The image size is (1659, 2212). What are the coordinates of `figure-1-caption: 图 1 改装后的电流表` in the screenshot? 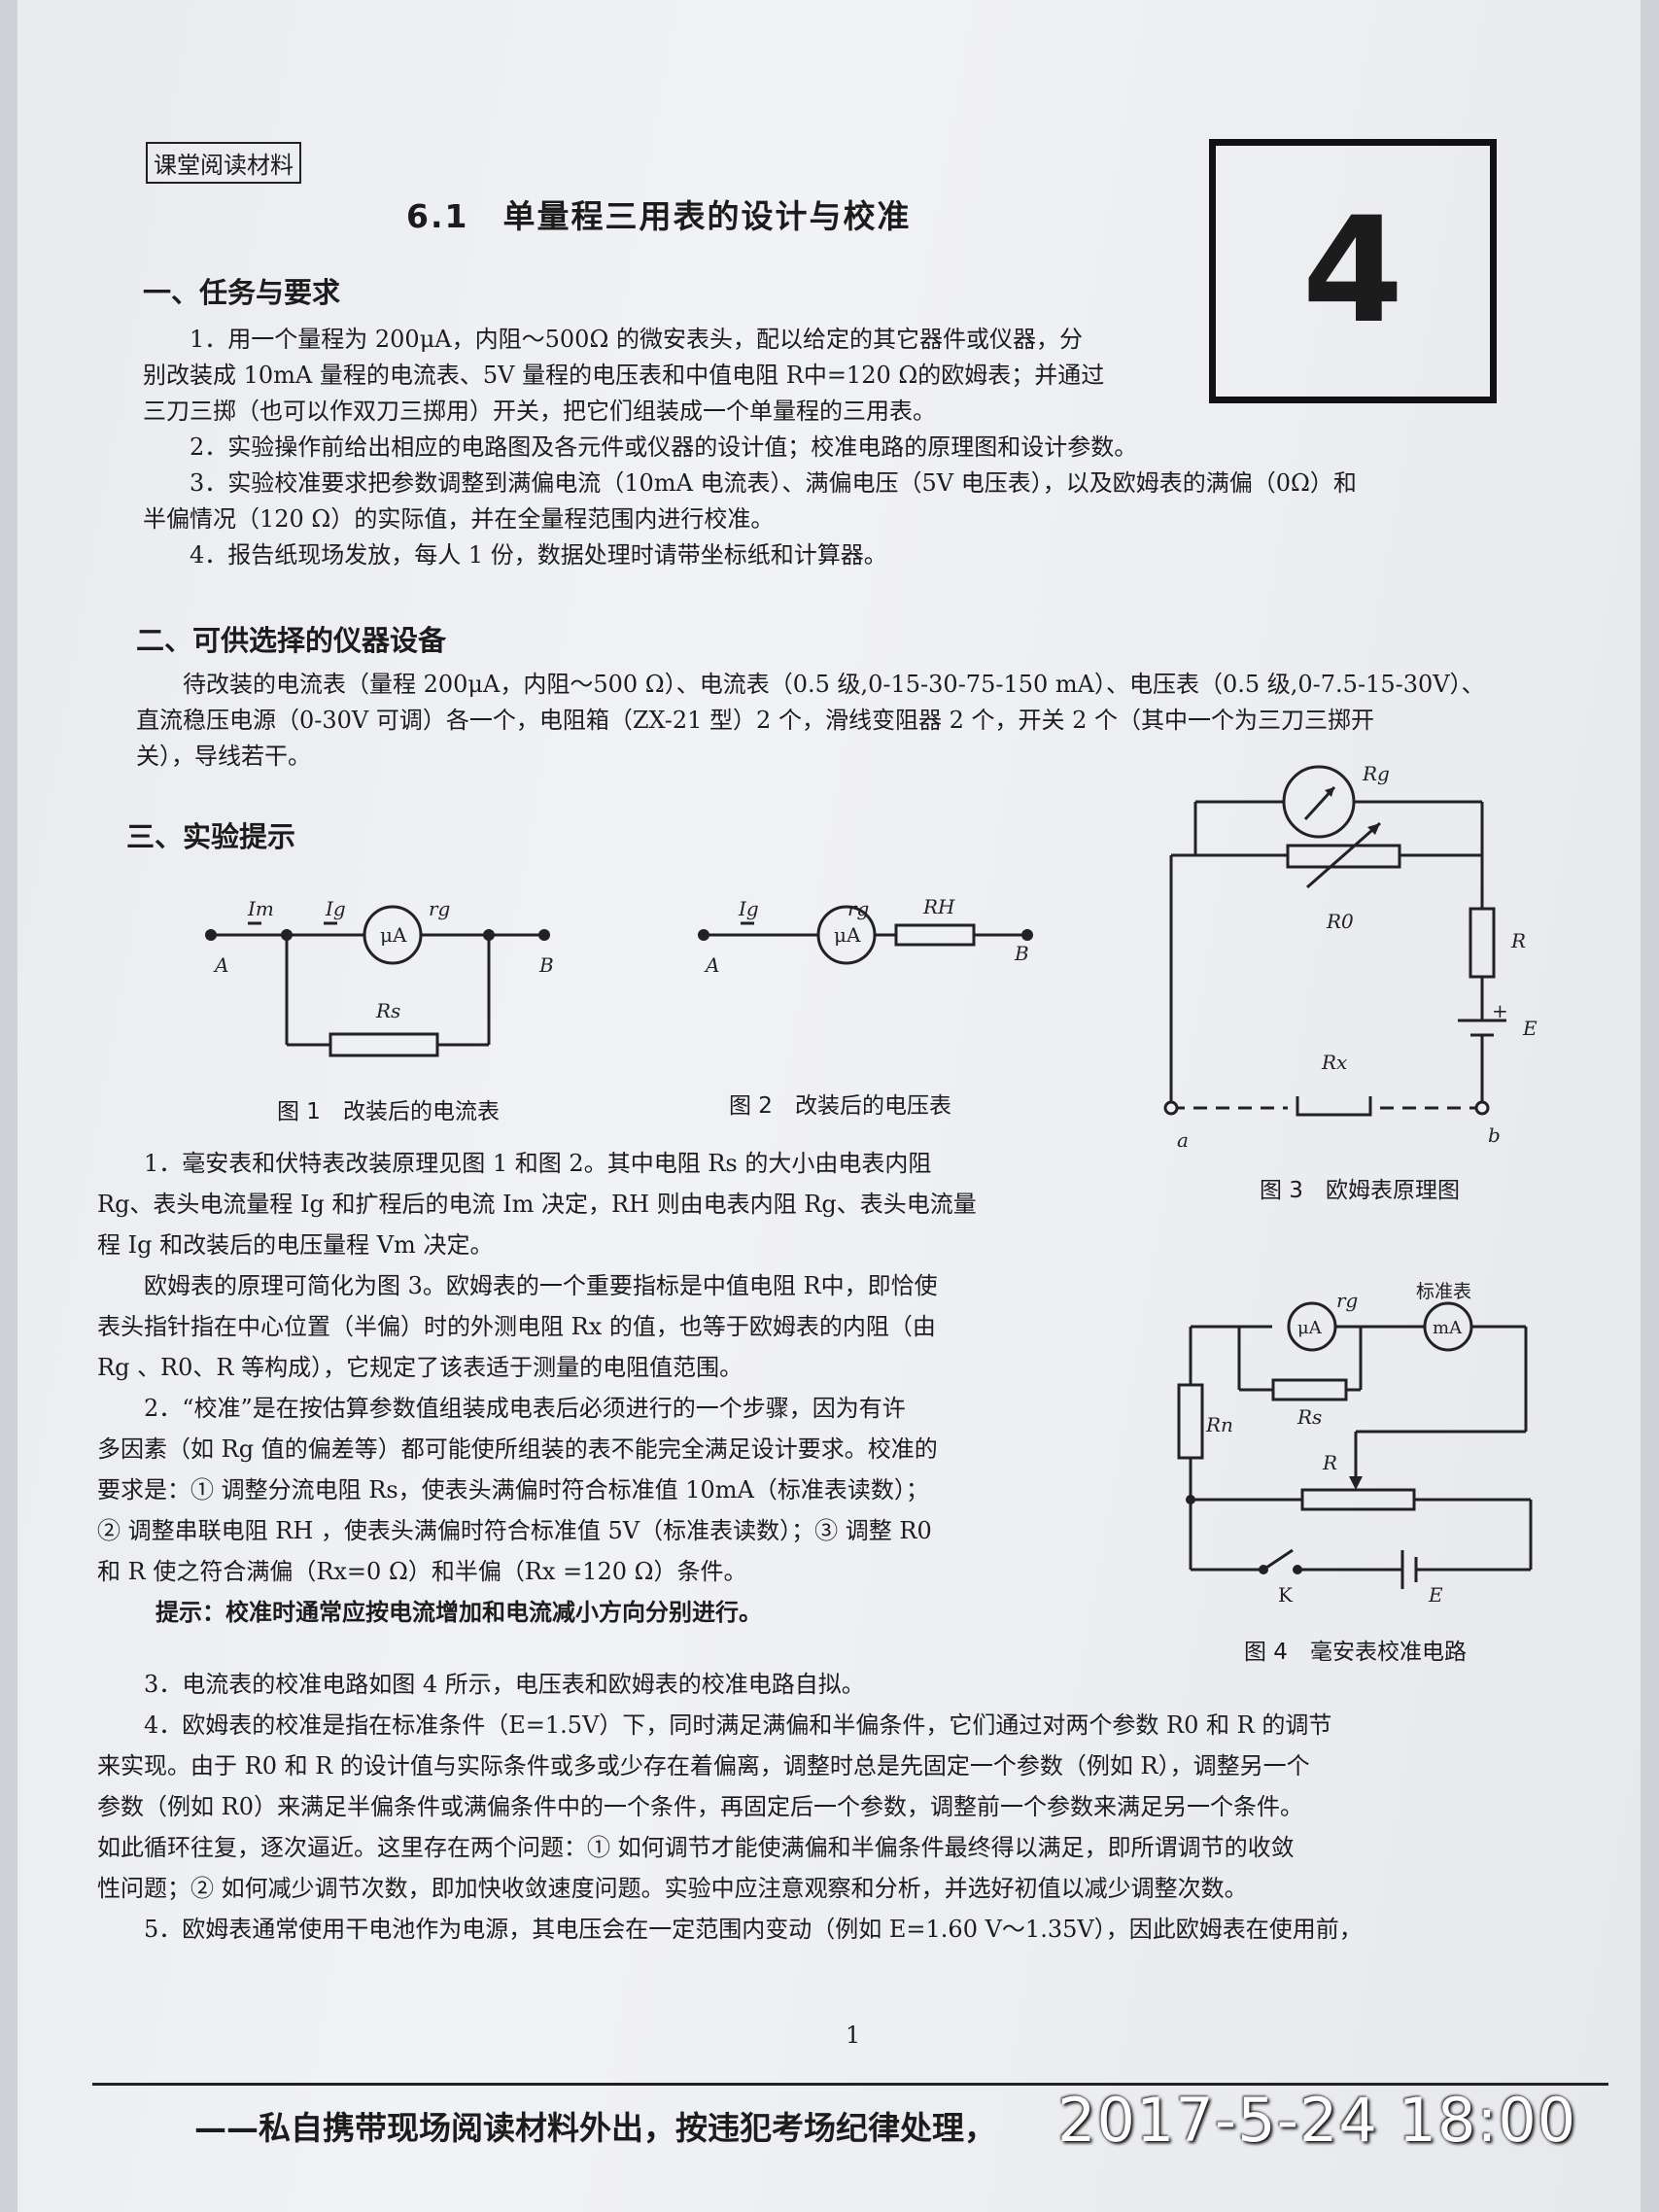 It's located at (388, 1111).